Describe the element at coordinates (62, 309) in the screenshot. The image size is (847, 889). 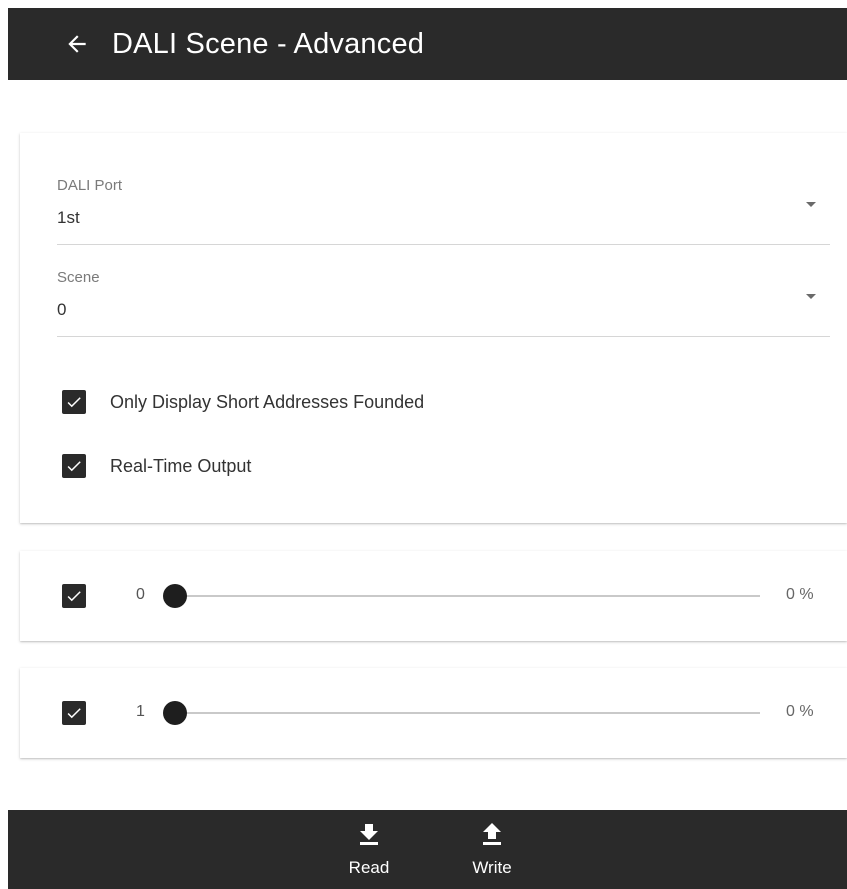
I see `scene-value: 0` at that location.